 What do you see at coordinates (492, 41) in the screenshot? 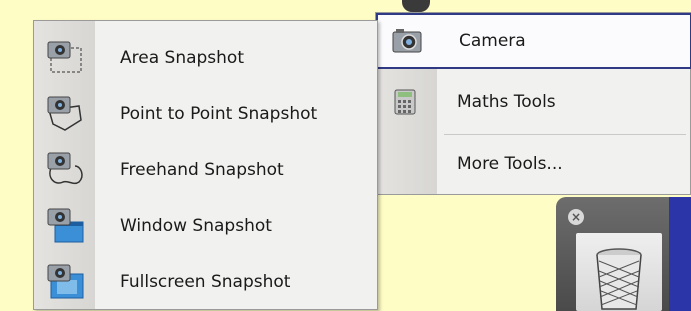
I see `menu-item-label: Camera` at bounding box center [492, 41].